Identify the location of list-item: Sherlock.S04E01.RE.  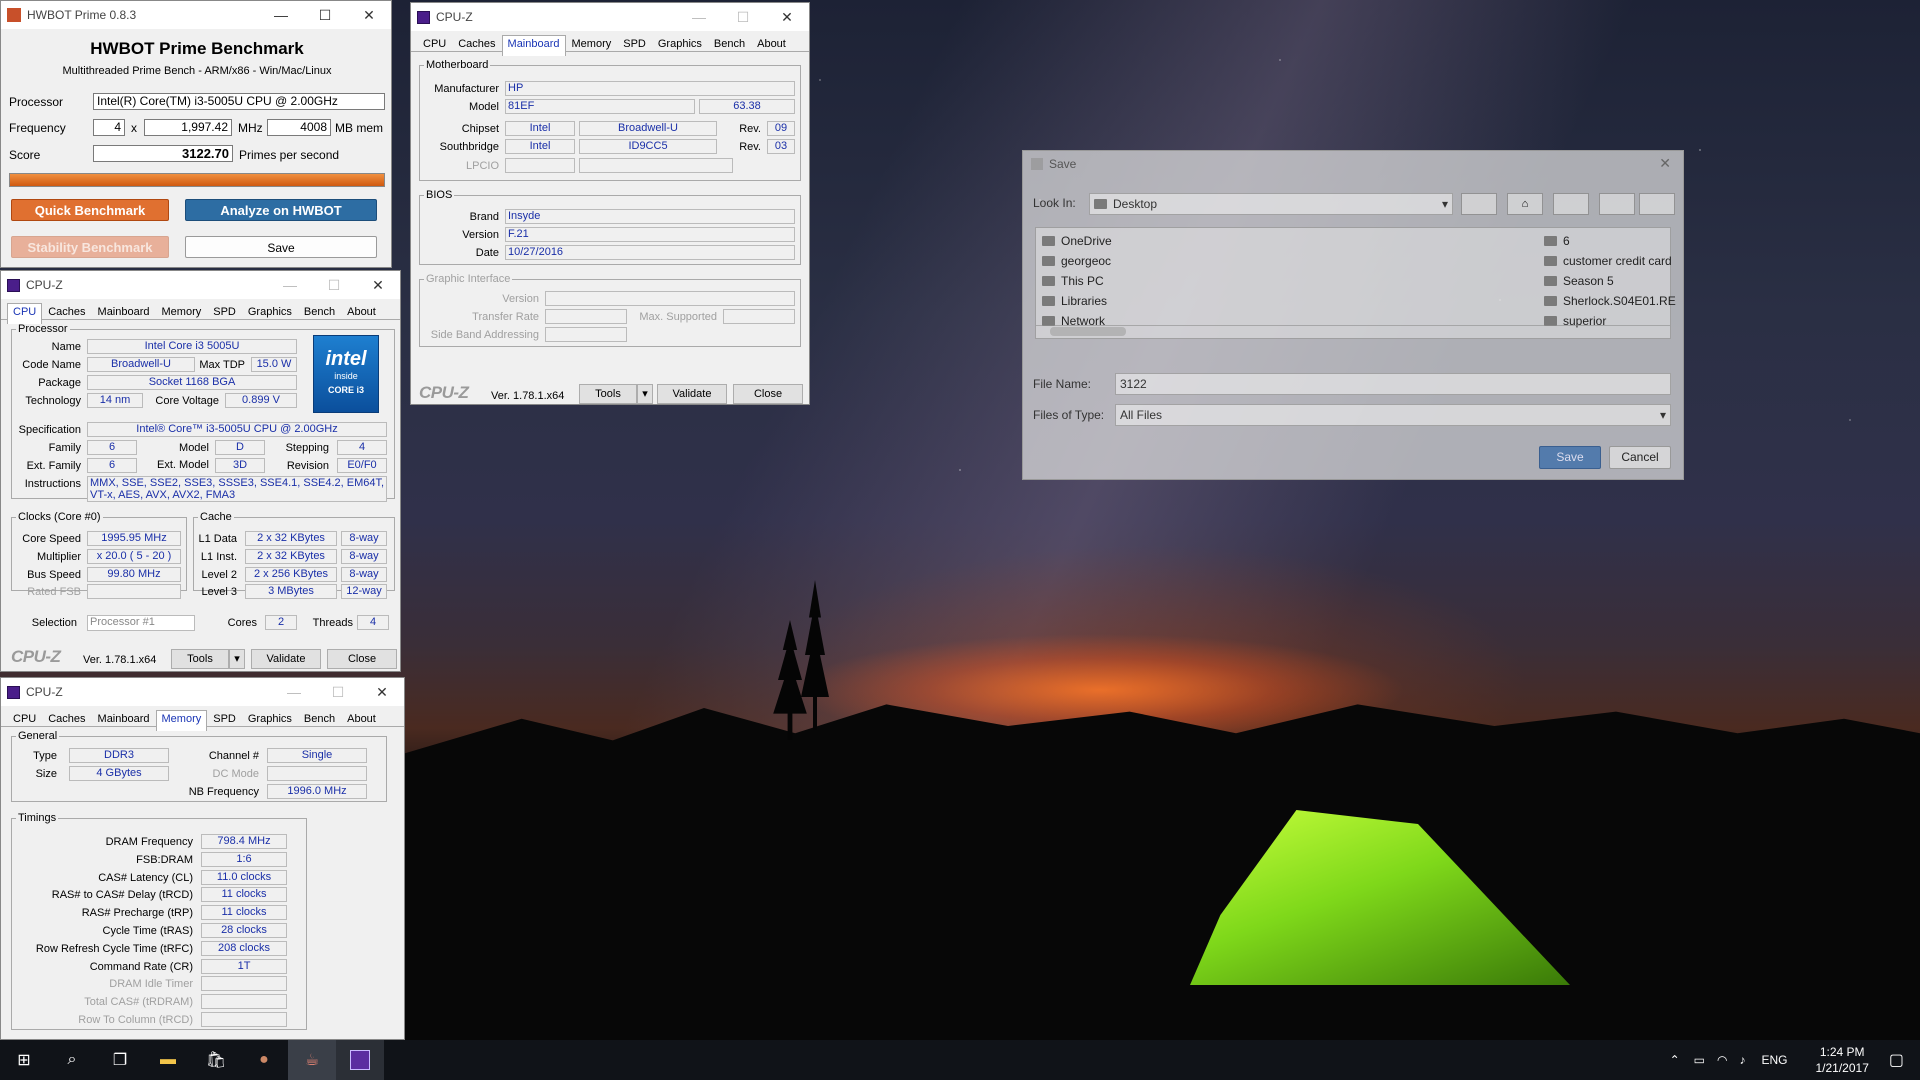
(1610, 301).